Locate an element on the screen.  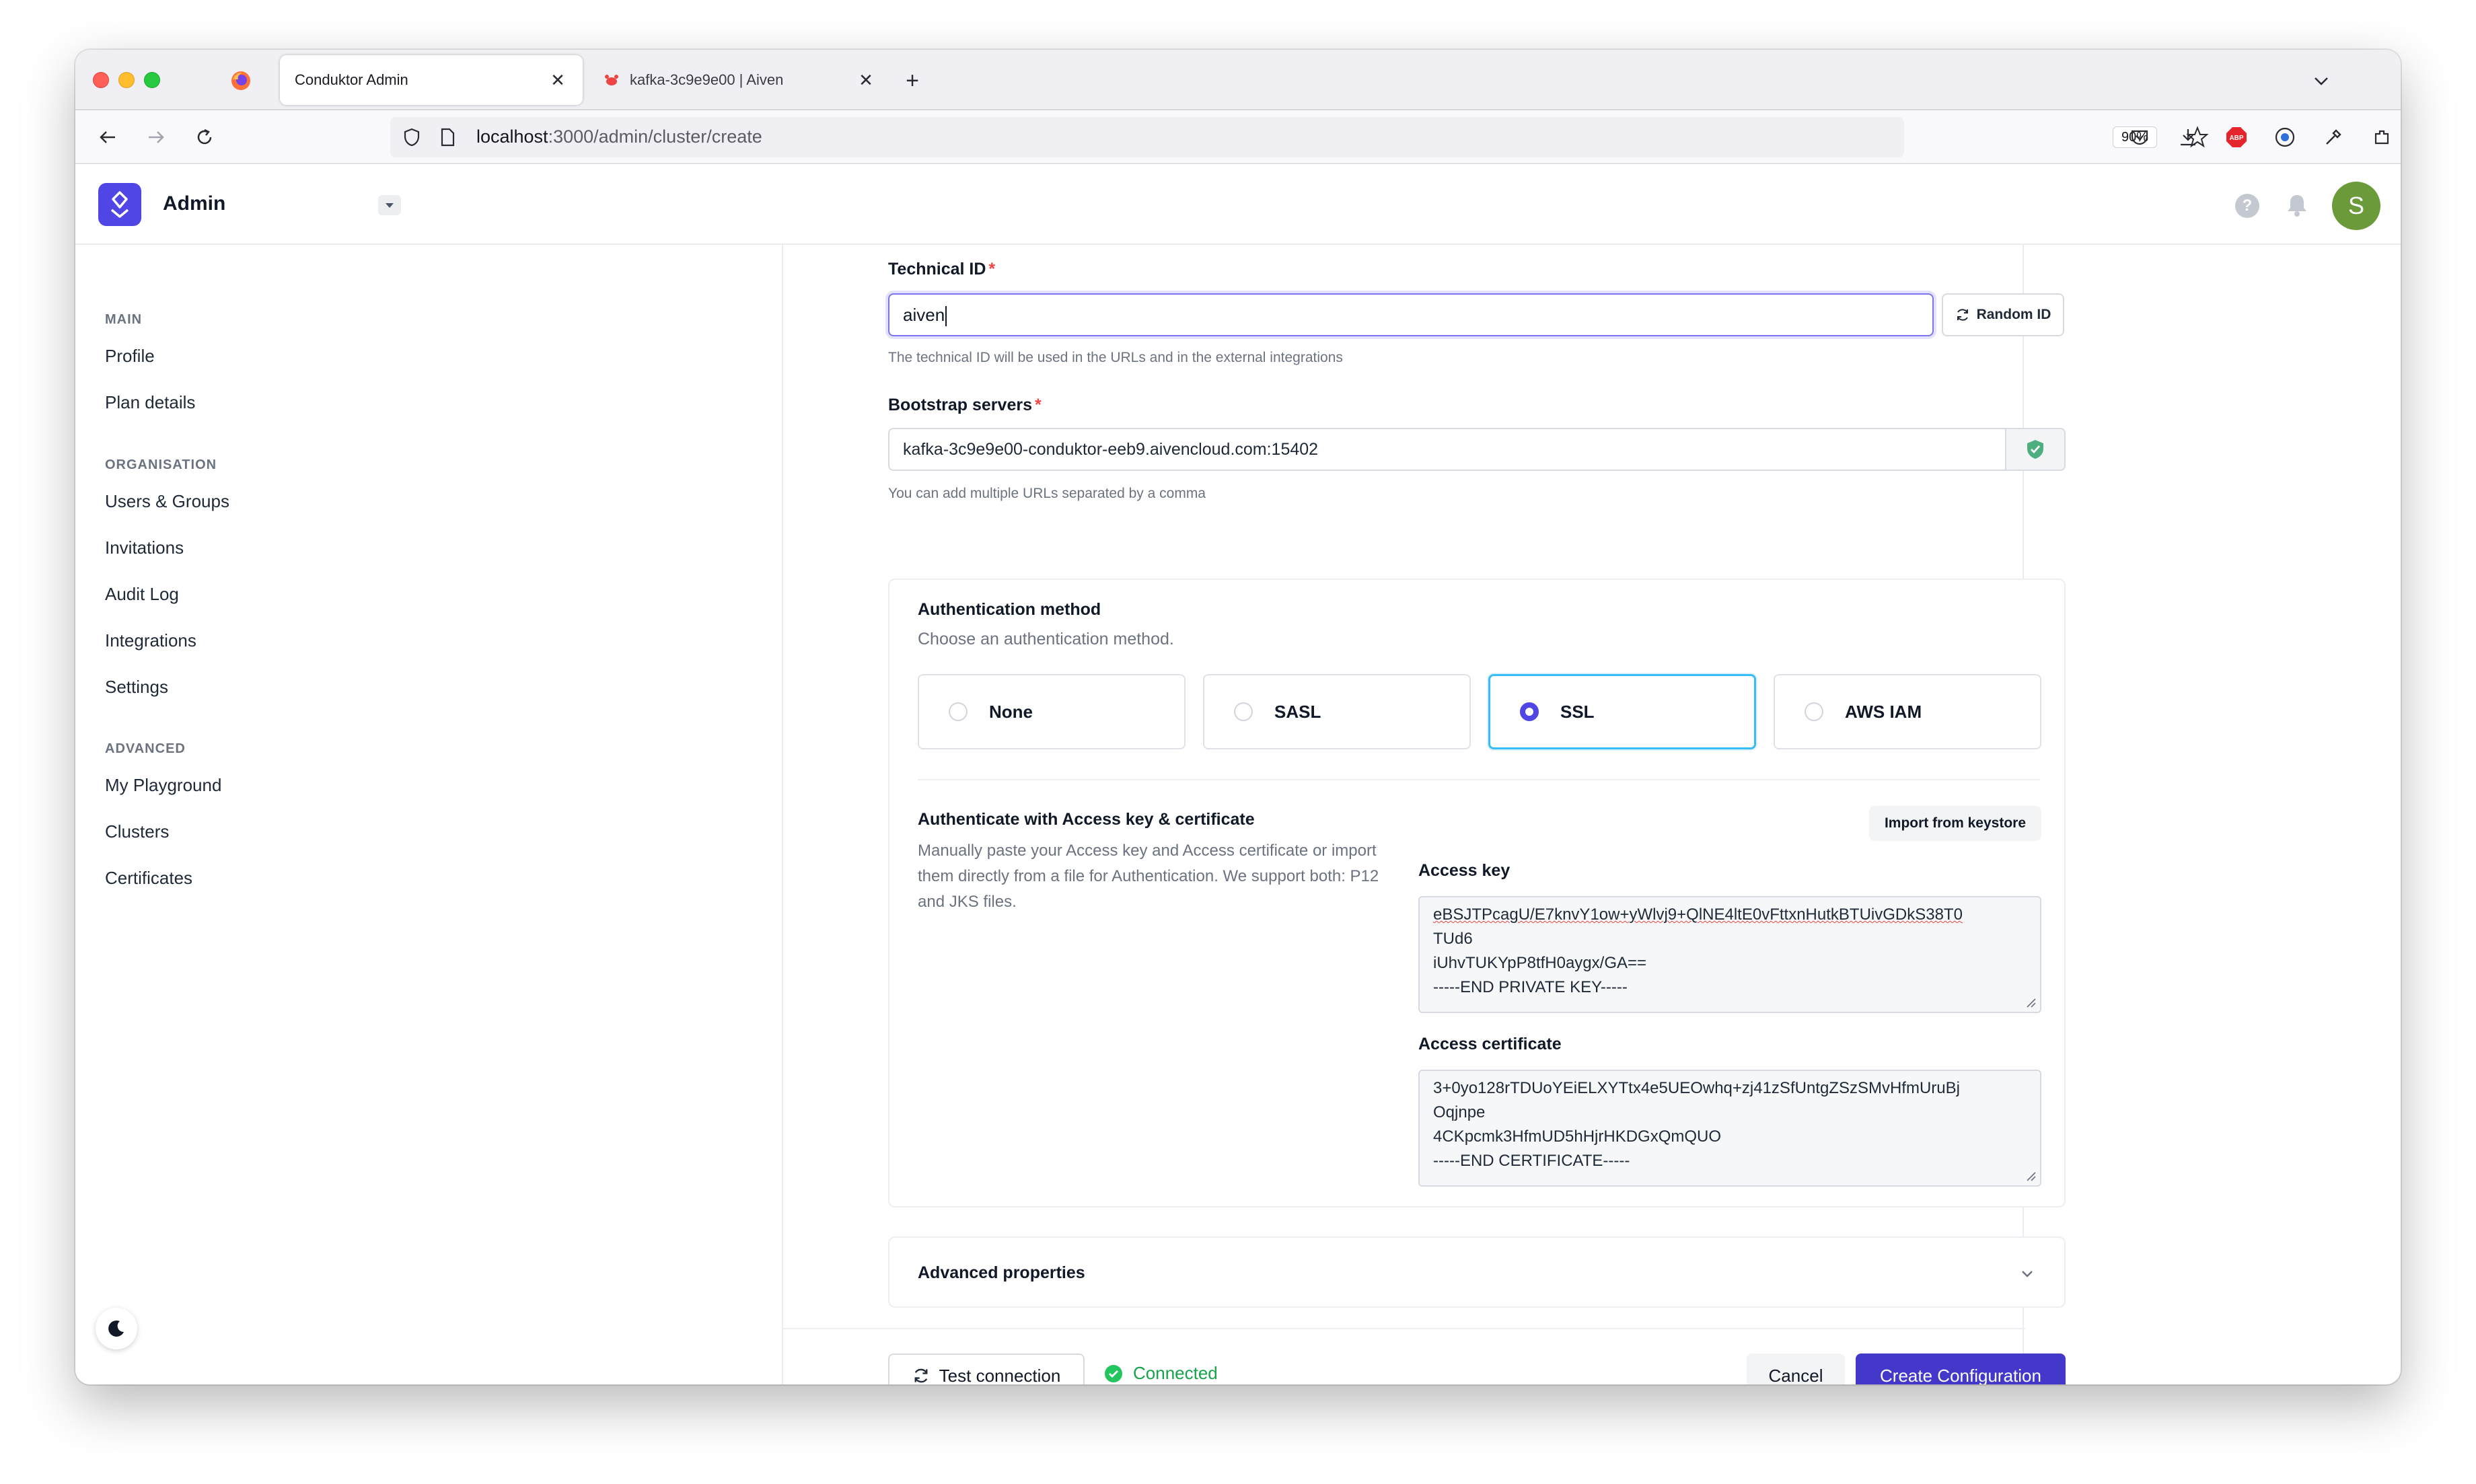
radio-sasl is located at coordinates (1243, 711).